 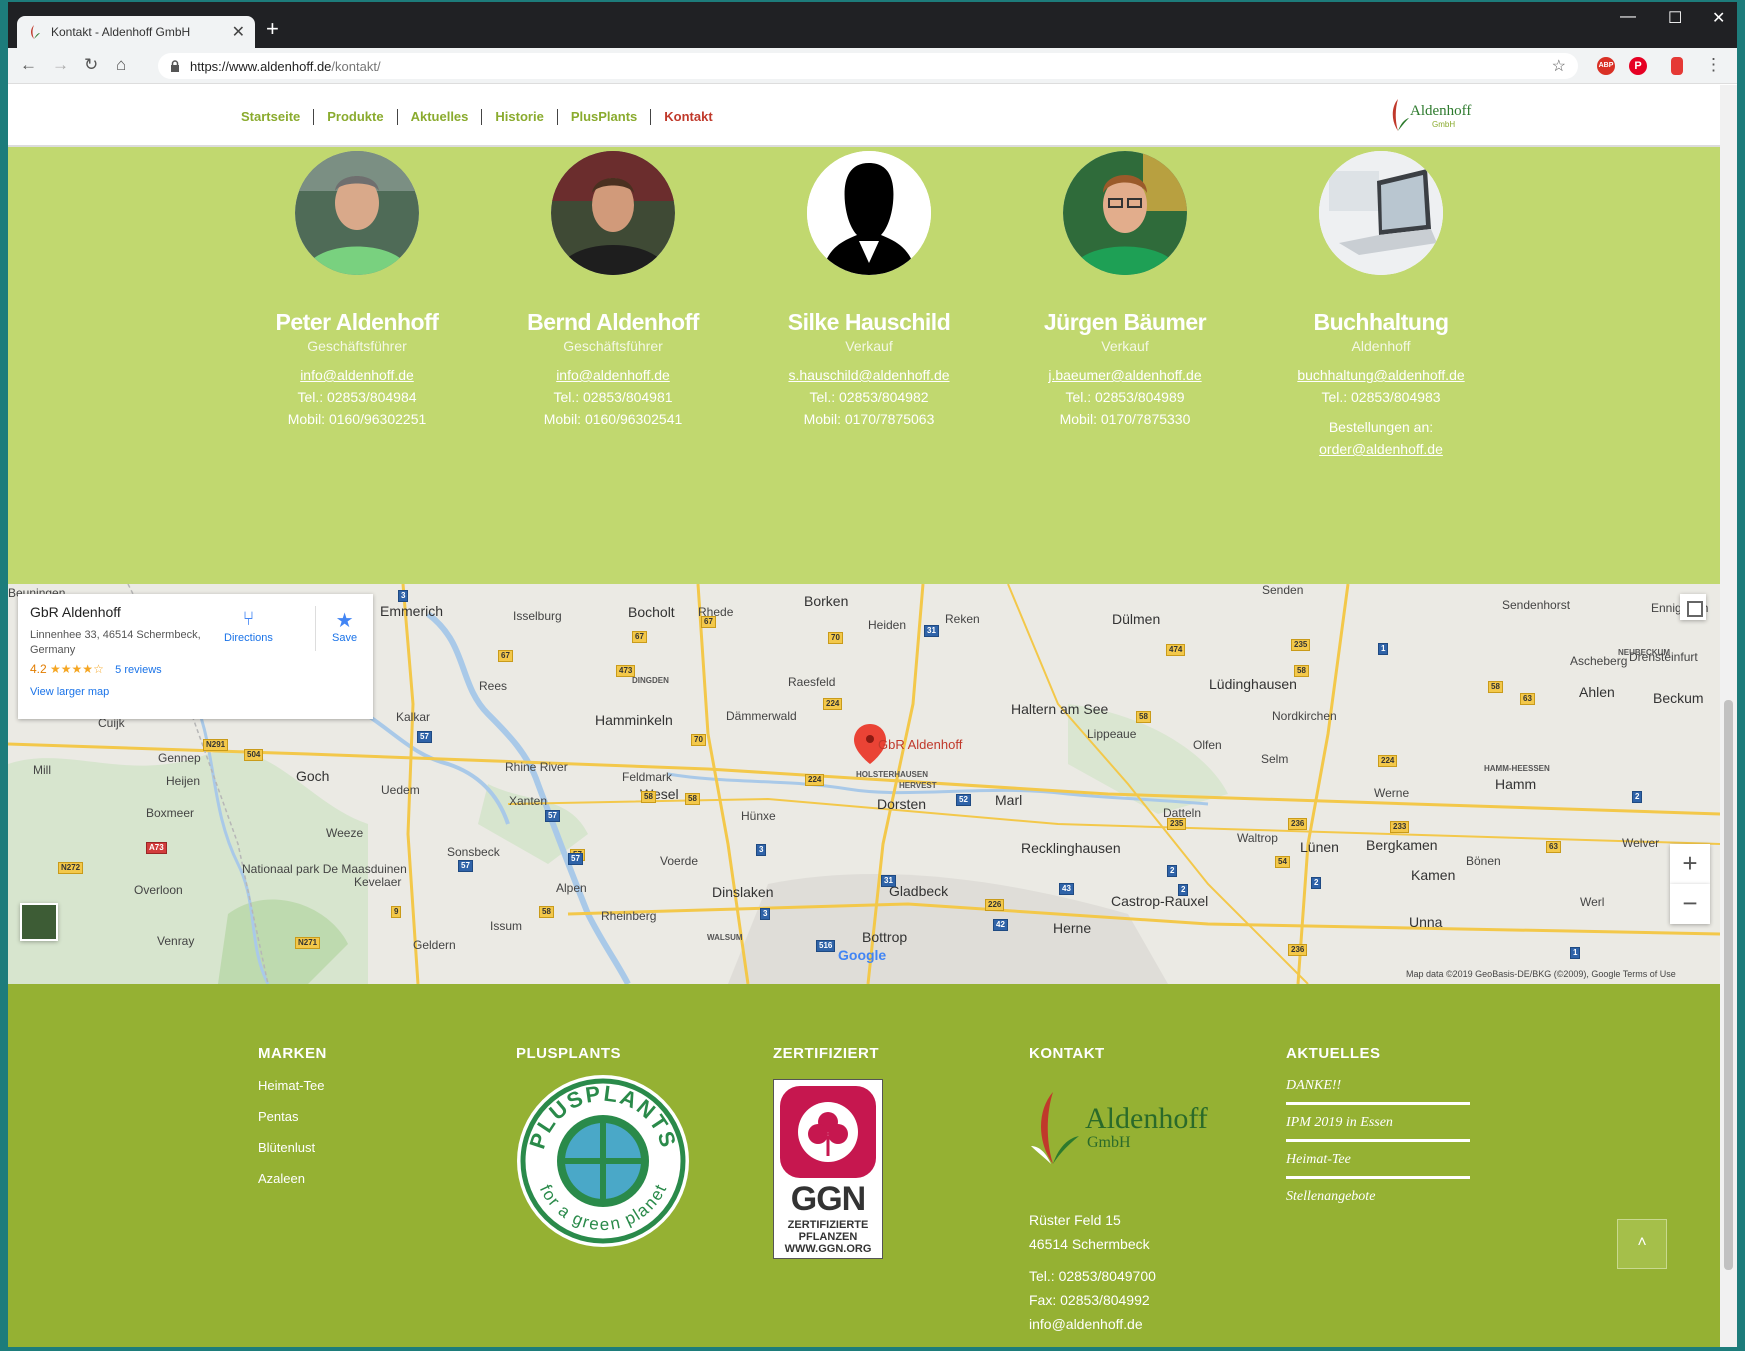 I want to click on scrollbar-thumb, so click(x=1728, y=985).